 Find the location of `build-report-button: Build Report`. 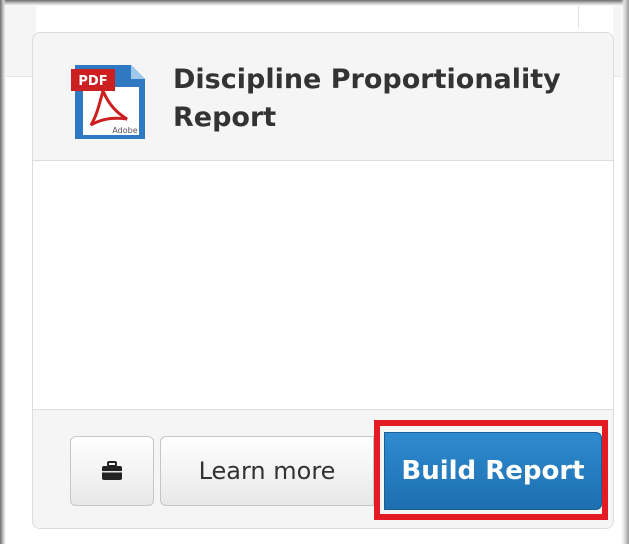

build-report-button: Build Report is located at coordinates (493, 471).